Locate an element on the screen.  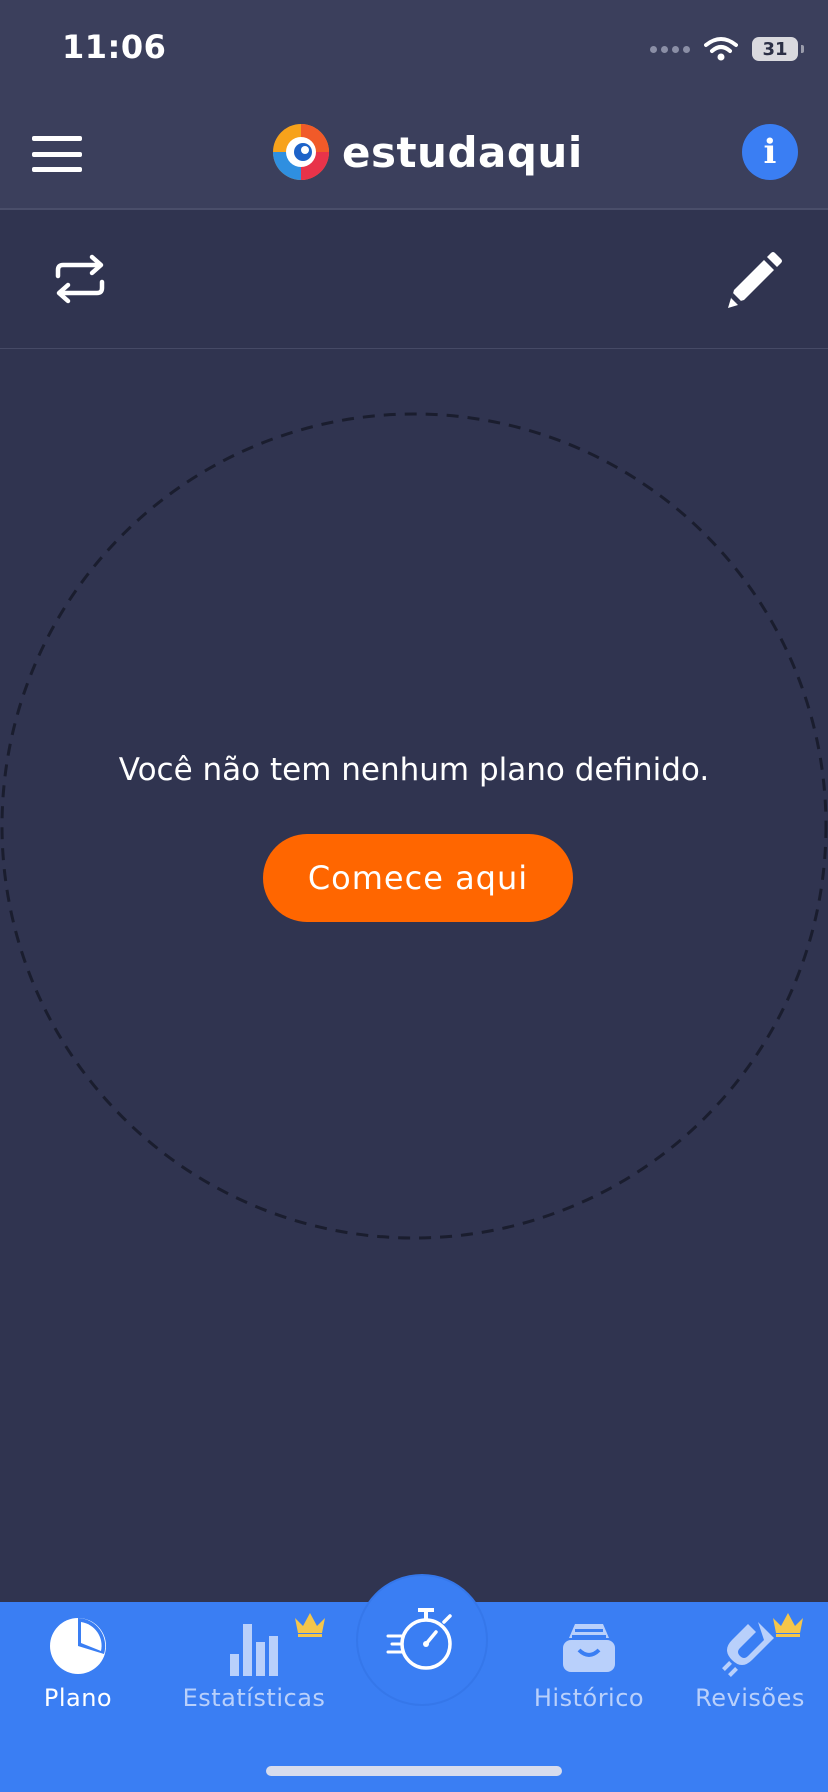
nav-label-estatisticas: Estatísticas is located at coordinates (254, 1698).